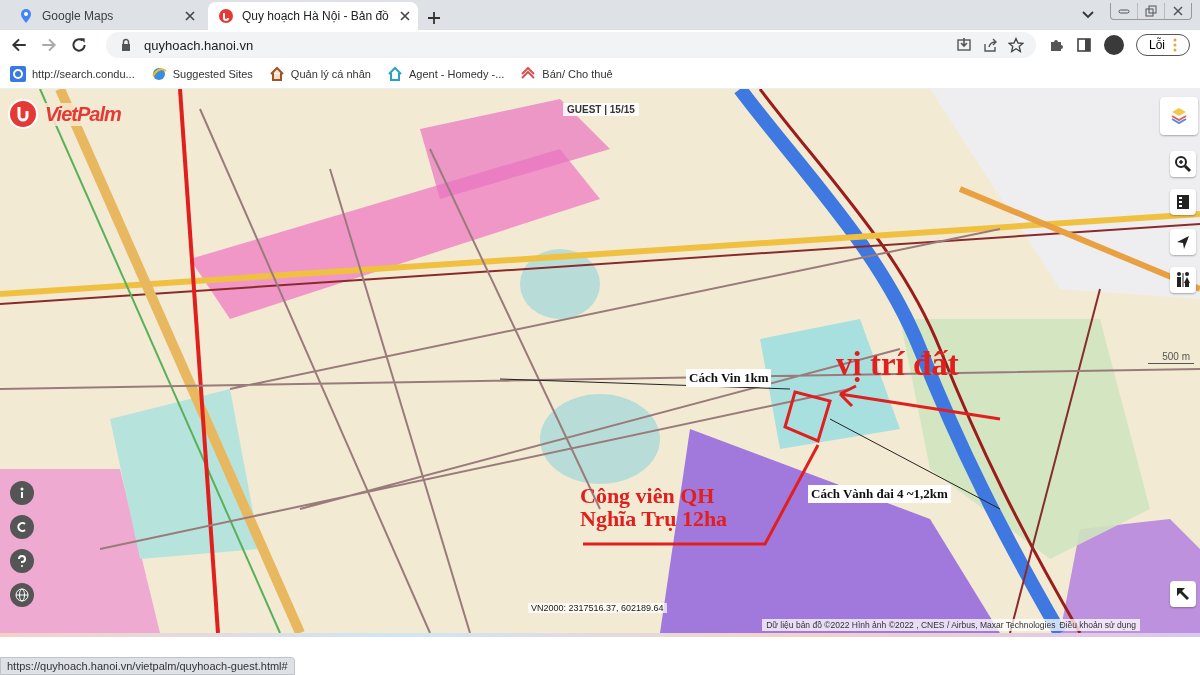 This screenshot has width=1200, height=675. Describe the element at coordinates (1124, 10) in the screenshot. I see `minimize-icon` at that location.